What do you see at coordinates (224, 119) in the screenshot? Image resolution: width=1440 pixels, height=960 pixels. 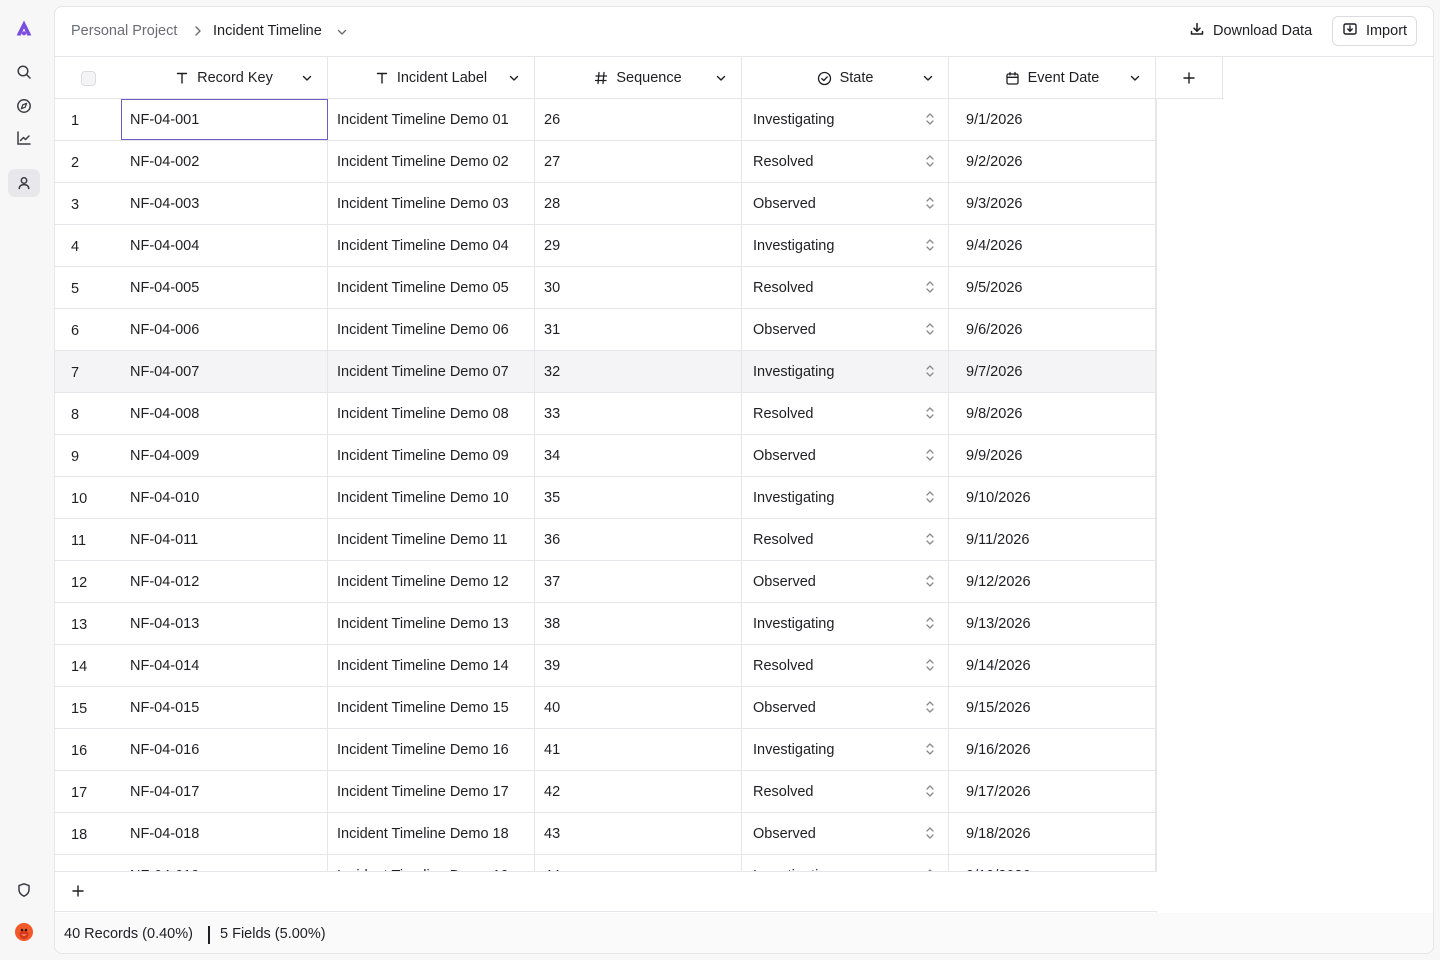 I see `cell-record-key: NF-04-001` at bounding box center [224, 119].